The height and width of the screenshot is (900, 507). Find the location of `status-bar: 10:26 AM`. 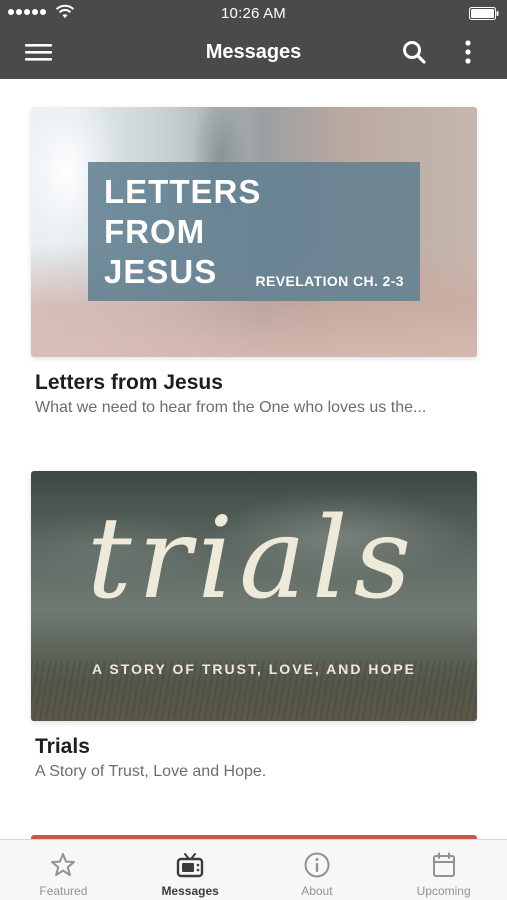

status-bar: 10:26 AM is located at coordinates (253, 13).